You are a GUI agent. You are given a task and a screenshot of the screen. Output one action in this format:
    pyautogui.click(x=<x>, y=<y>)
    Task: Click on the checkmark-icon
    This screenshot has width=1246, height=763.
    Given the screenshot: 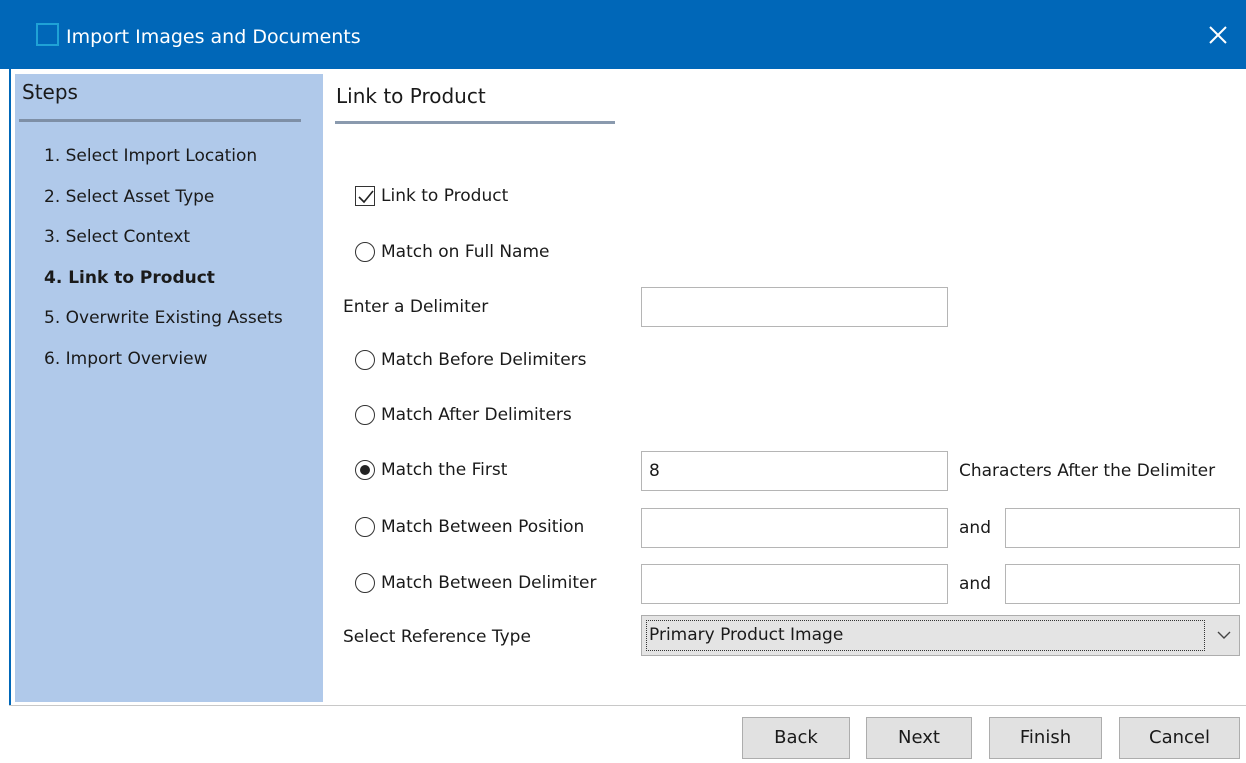 What is the action you would take?
    pyautogui.click(x=366, y=197)
    